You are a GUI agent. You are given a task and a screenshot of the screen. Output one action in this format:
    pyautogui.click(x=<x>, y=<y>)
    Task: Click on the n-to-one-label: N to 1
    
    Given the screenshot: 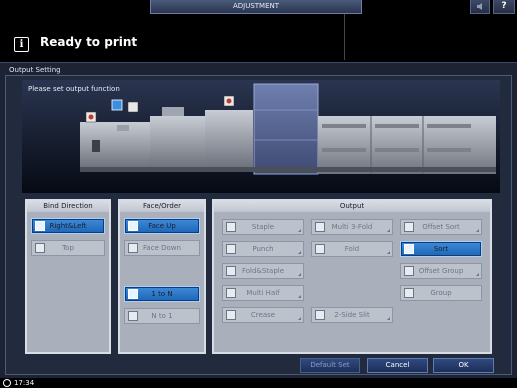 What is the action you would take?
    pyautogui.click(x=162, y=316)
    